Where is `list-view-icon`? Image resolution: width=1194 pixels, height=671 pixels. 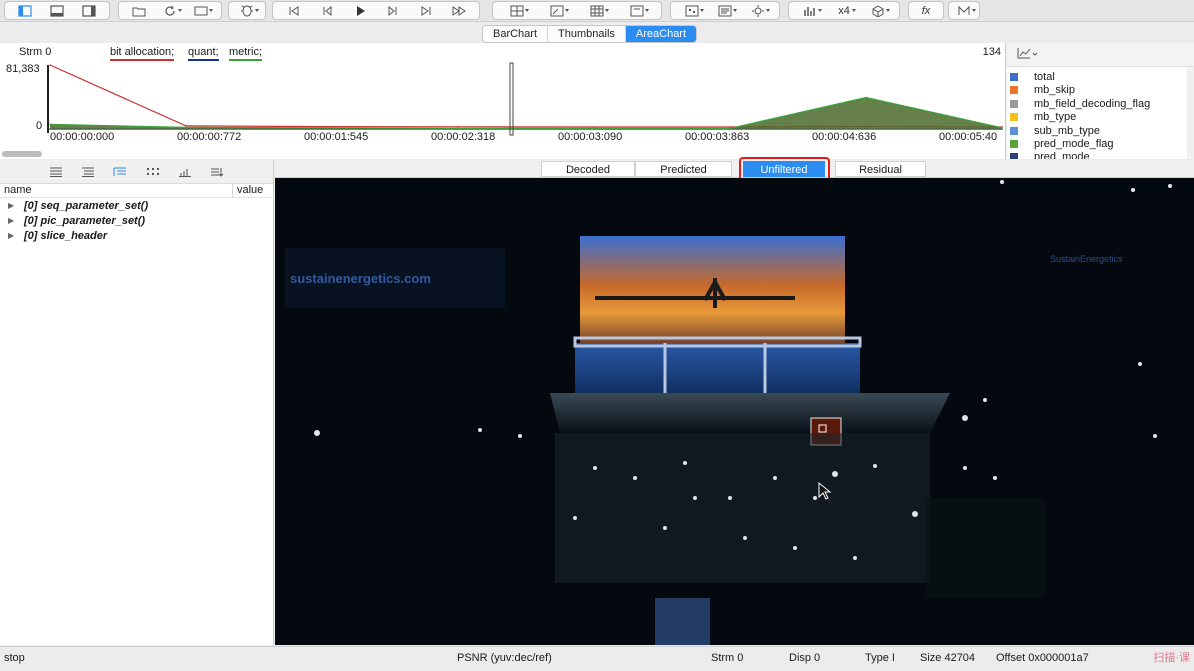 list-view-icon is located at coordinates (88, 172).